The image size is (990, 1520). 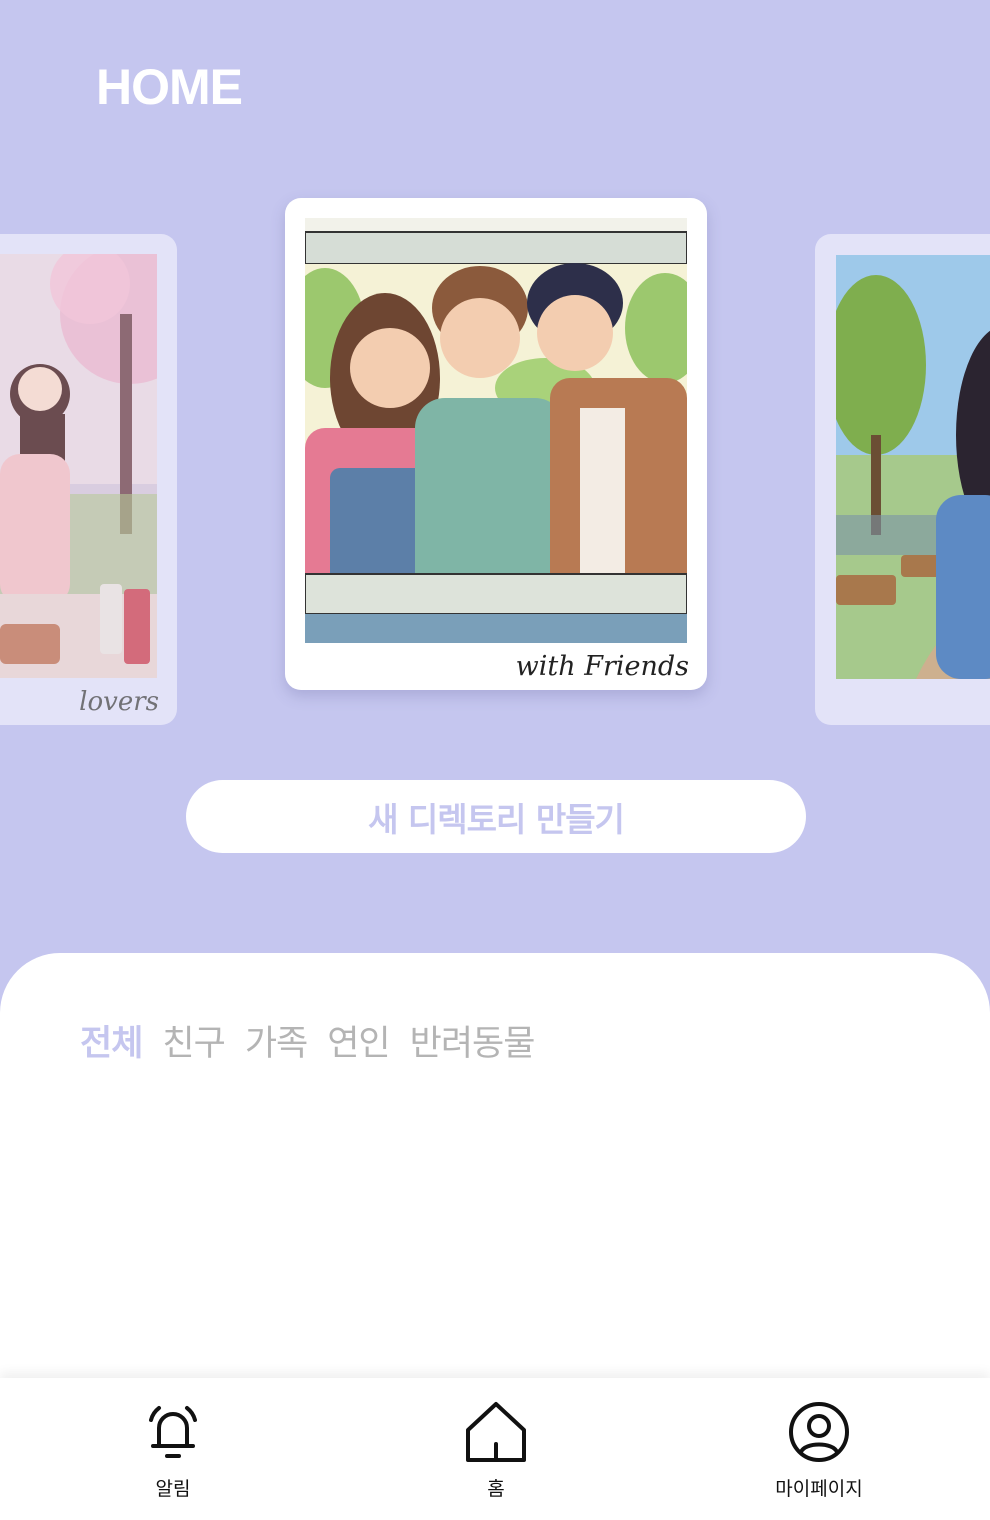 I want to click on user-circle-icon, so click(x=819, y=1432).